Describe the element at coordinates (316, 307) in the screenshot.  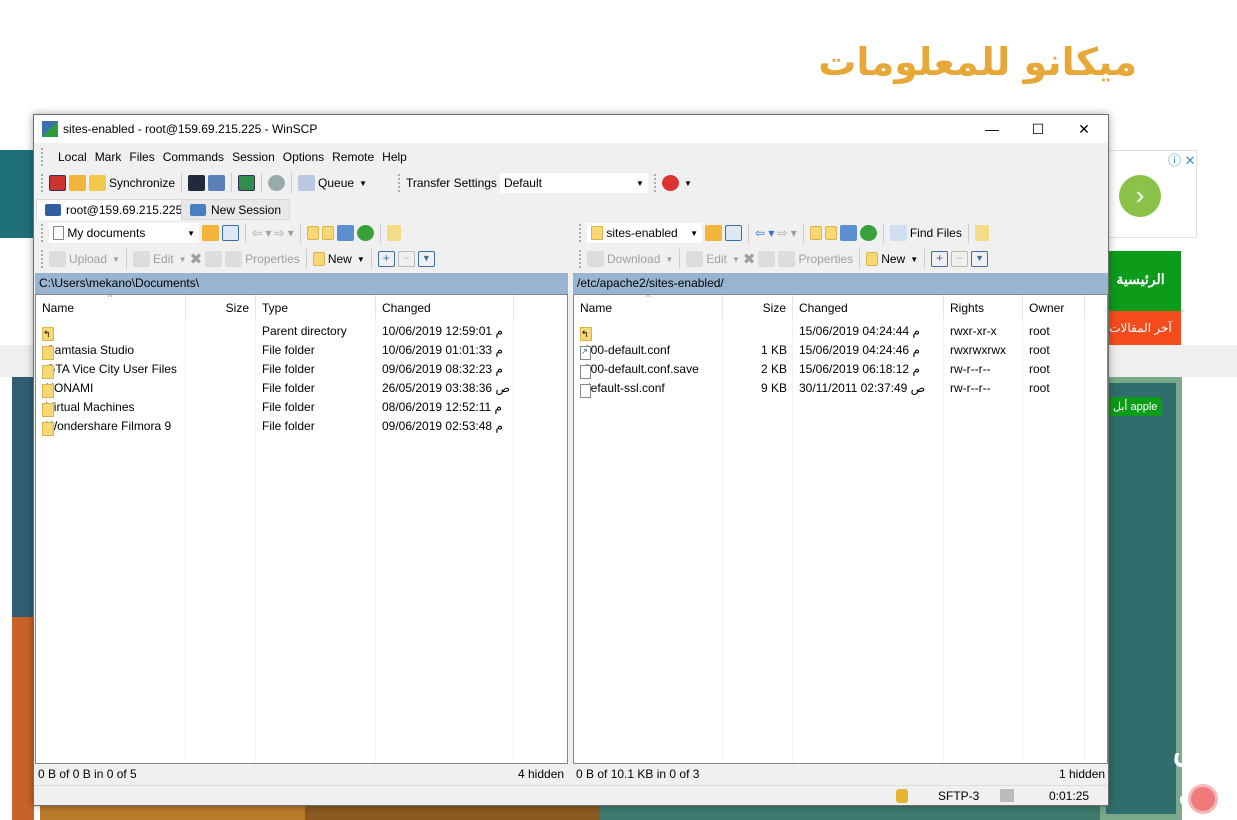
I see `column-header-type: Type` at that location.